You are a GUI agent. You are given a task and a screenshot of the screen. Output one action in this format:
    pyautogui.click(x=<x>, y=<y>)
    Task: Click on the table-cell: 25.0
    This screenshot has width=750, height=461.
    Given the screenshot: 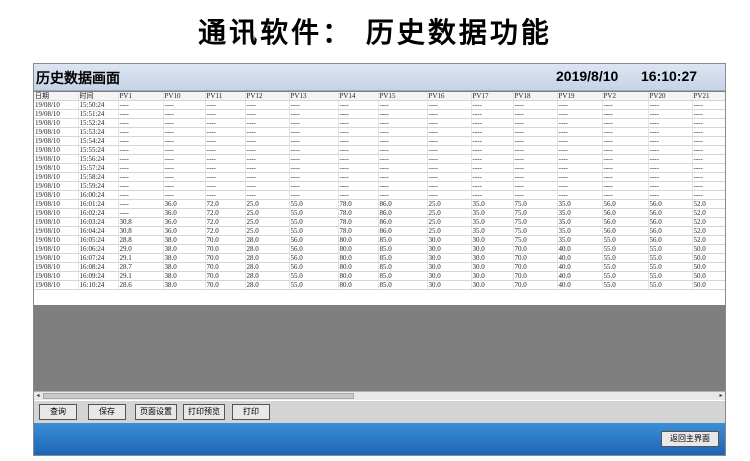 What is the action you would take?
    pyautogui.click(x=449, y=231)
    